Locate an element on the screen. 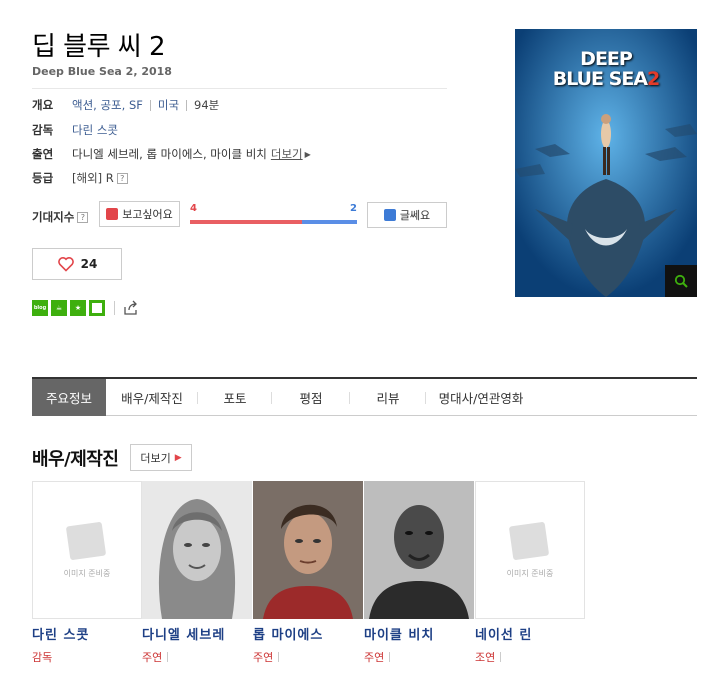  rating-row: 등급 [해외] R ? is located at coordinates (80, 178).